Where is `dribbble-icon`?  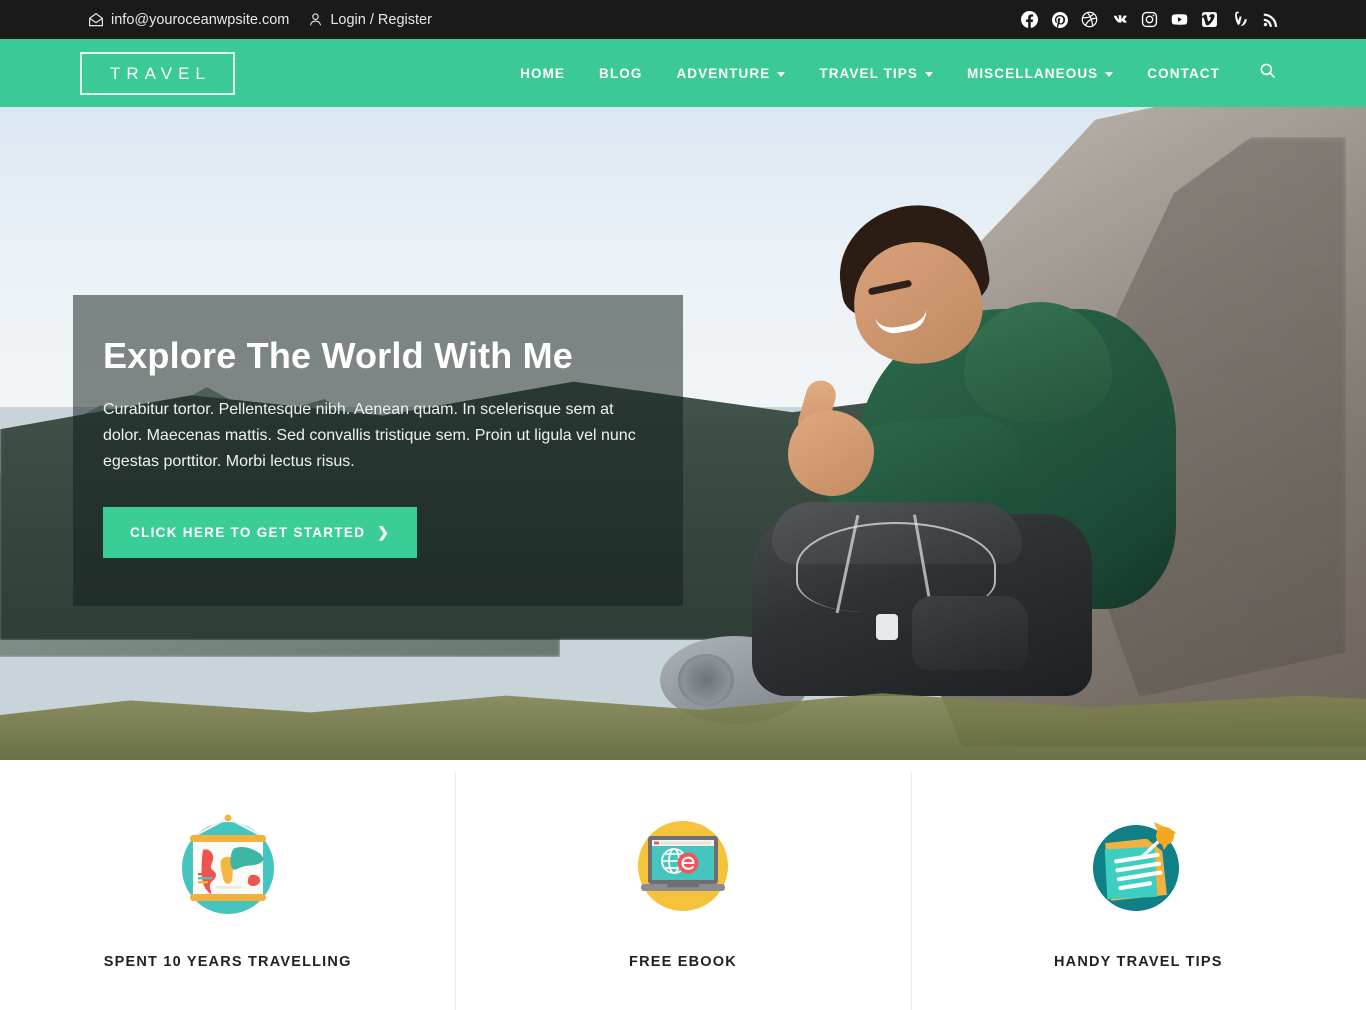 dribbble-icon is located at coordinates (1089, 19).